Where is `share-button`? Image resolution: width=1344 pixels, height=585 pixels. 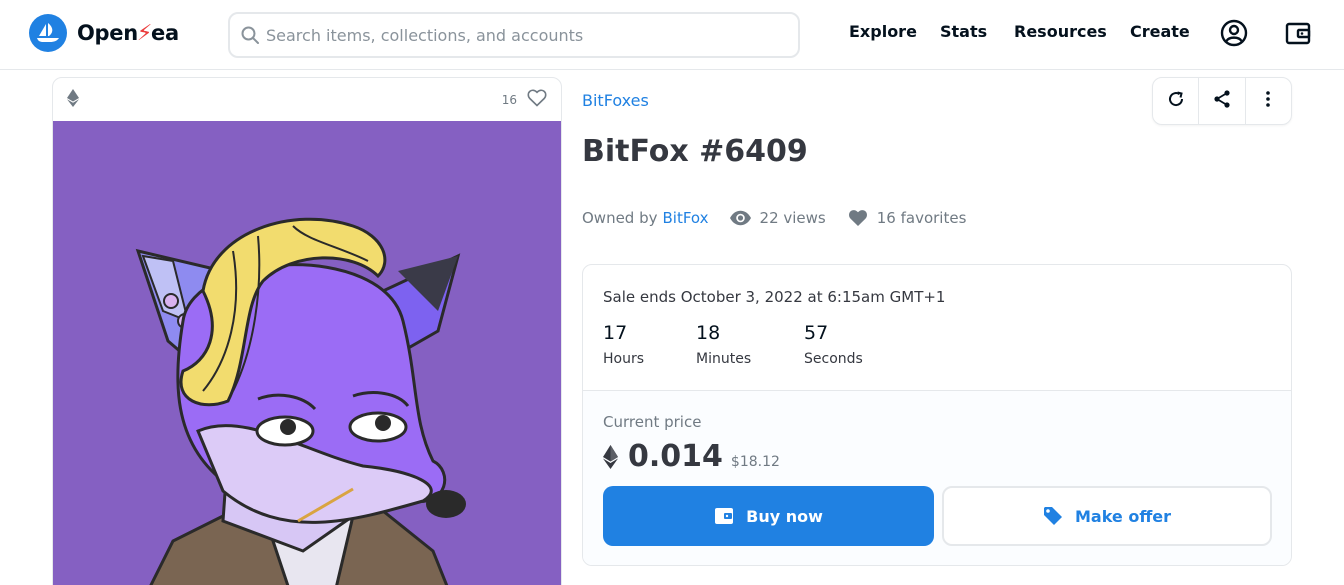
share-button is located at coordinates (1222, 101).